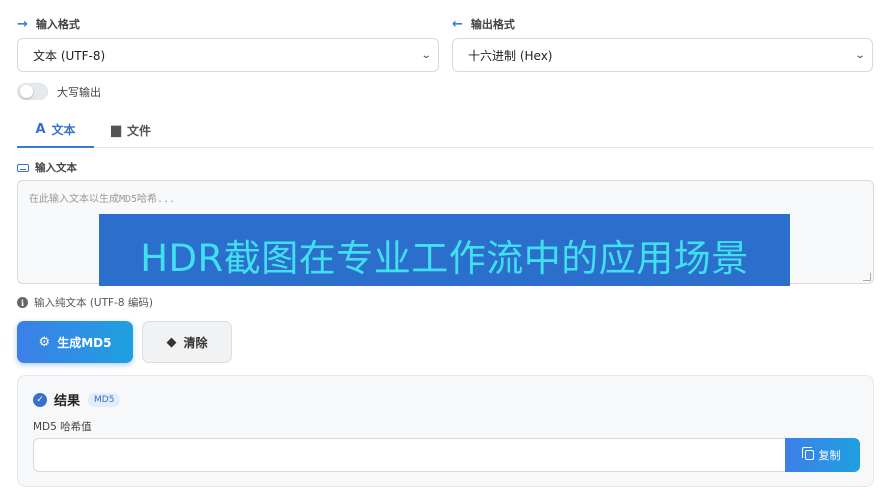 This screenshot has width=889, height=500. What do you see at coordinates (40, 399) in the screenshot?
I see `check-circle-icon: ✓` at bounding box center [40, 399].